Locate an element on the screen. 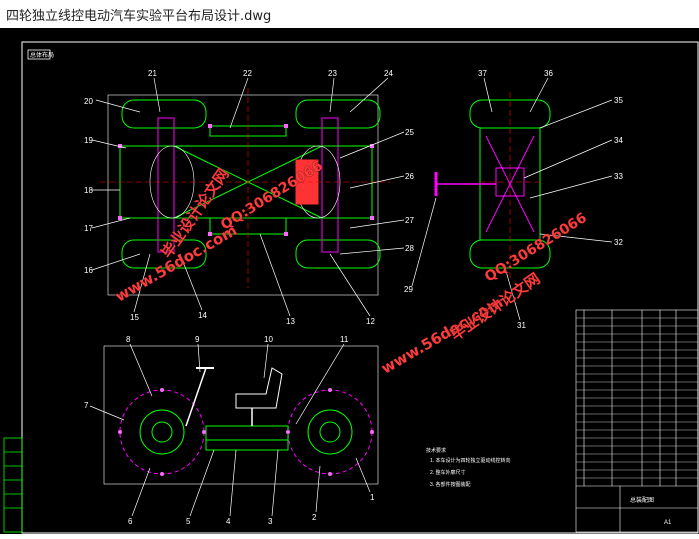 This screenshot has height=539, width=699. label-36: 36 is located at coordinates (548, 73).